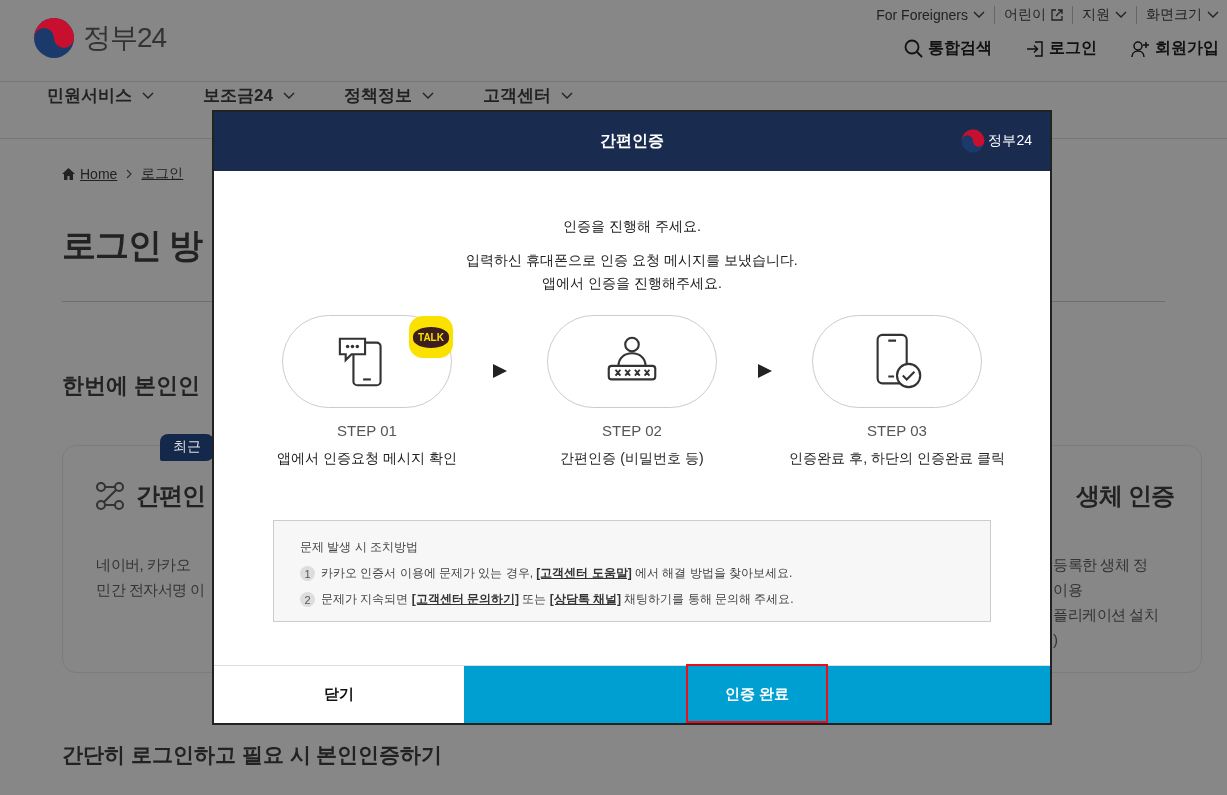 This screenshot has width=1227, height=795. Describe the element at coordinates (431, 337) in the screenshot. I see `talk-badge: TALK` at that location.